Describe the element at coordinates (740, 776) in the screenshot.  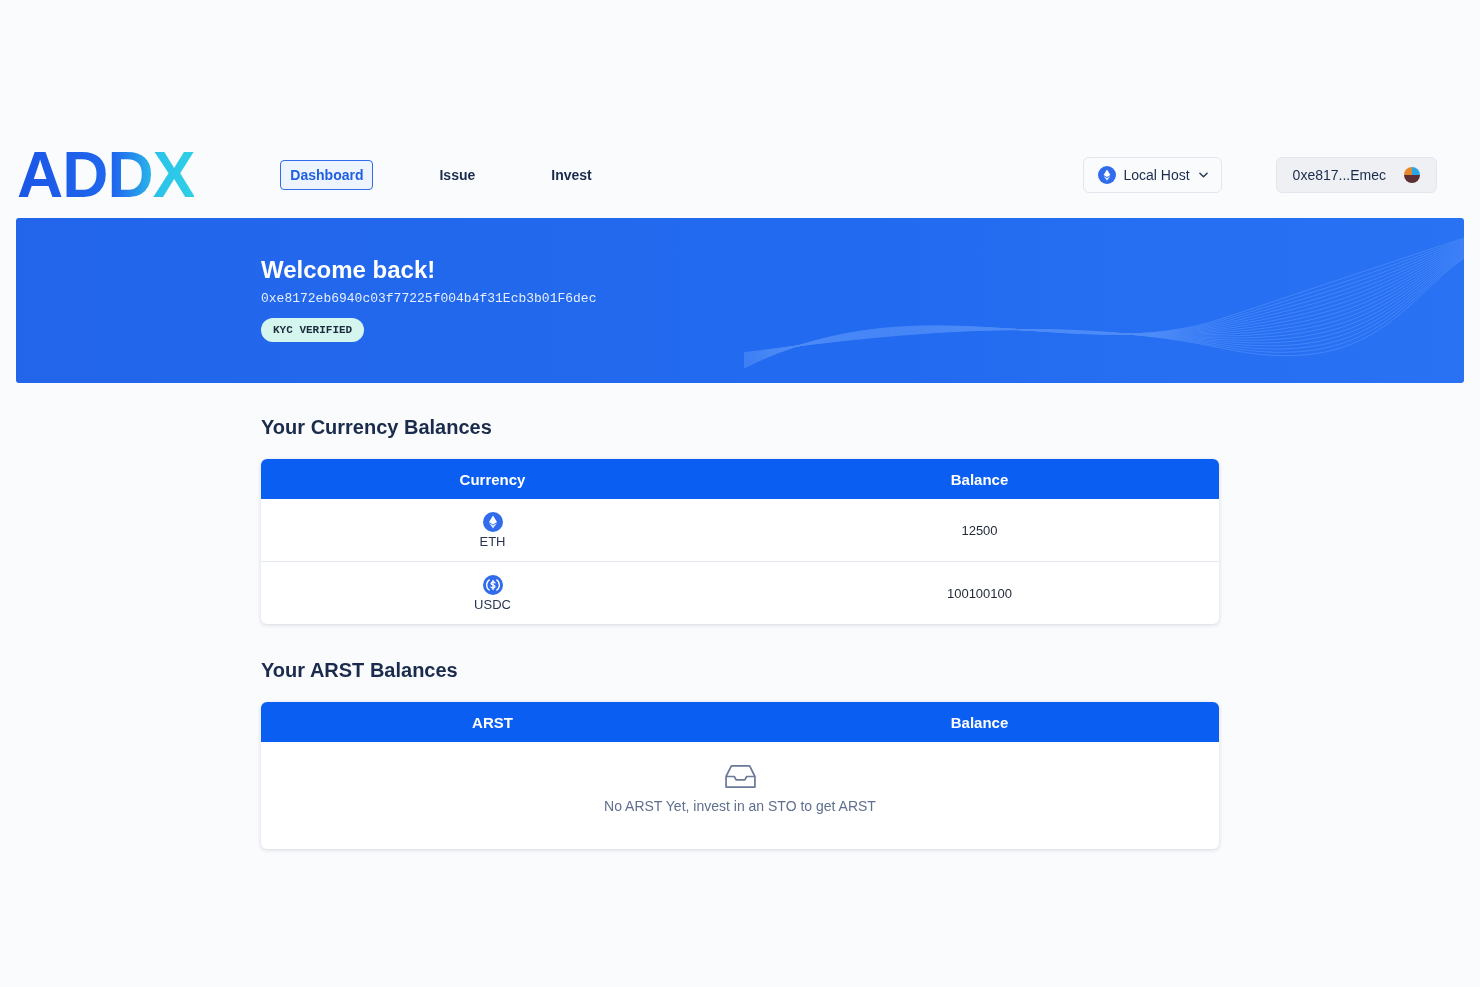
I see `inbox-icon` at that location.